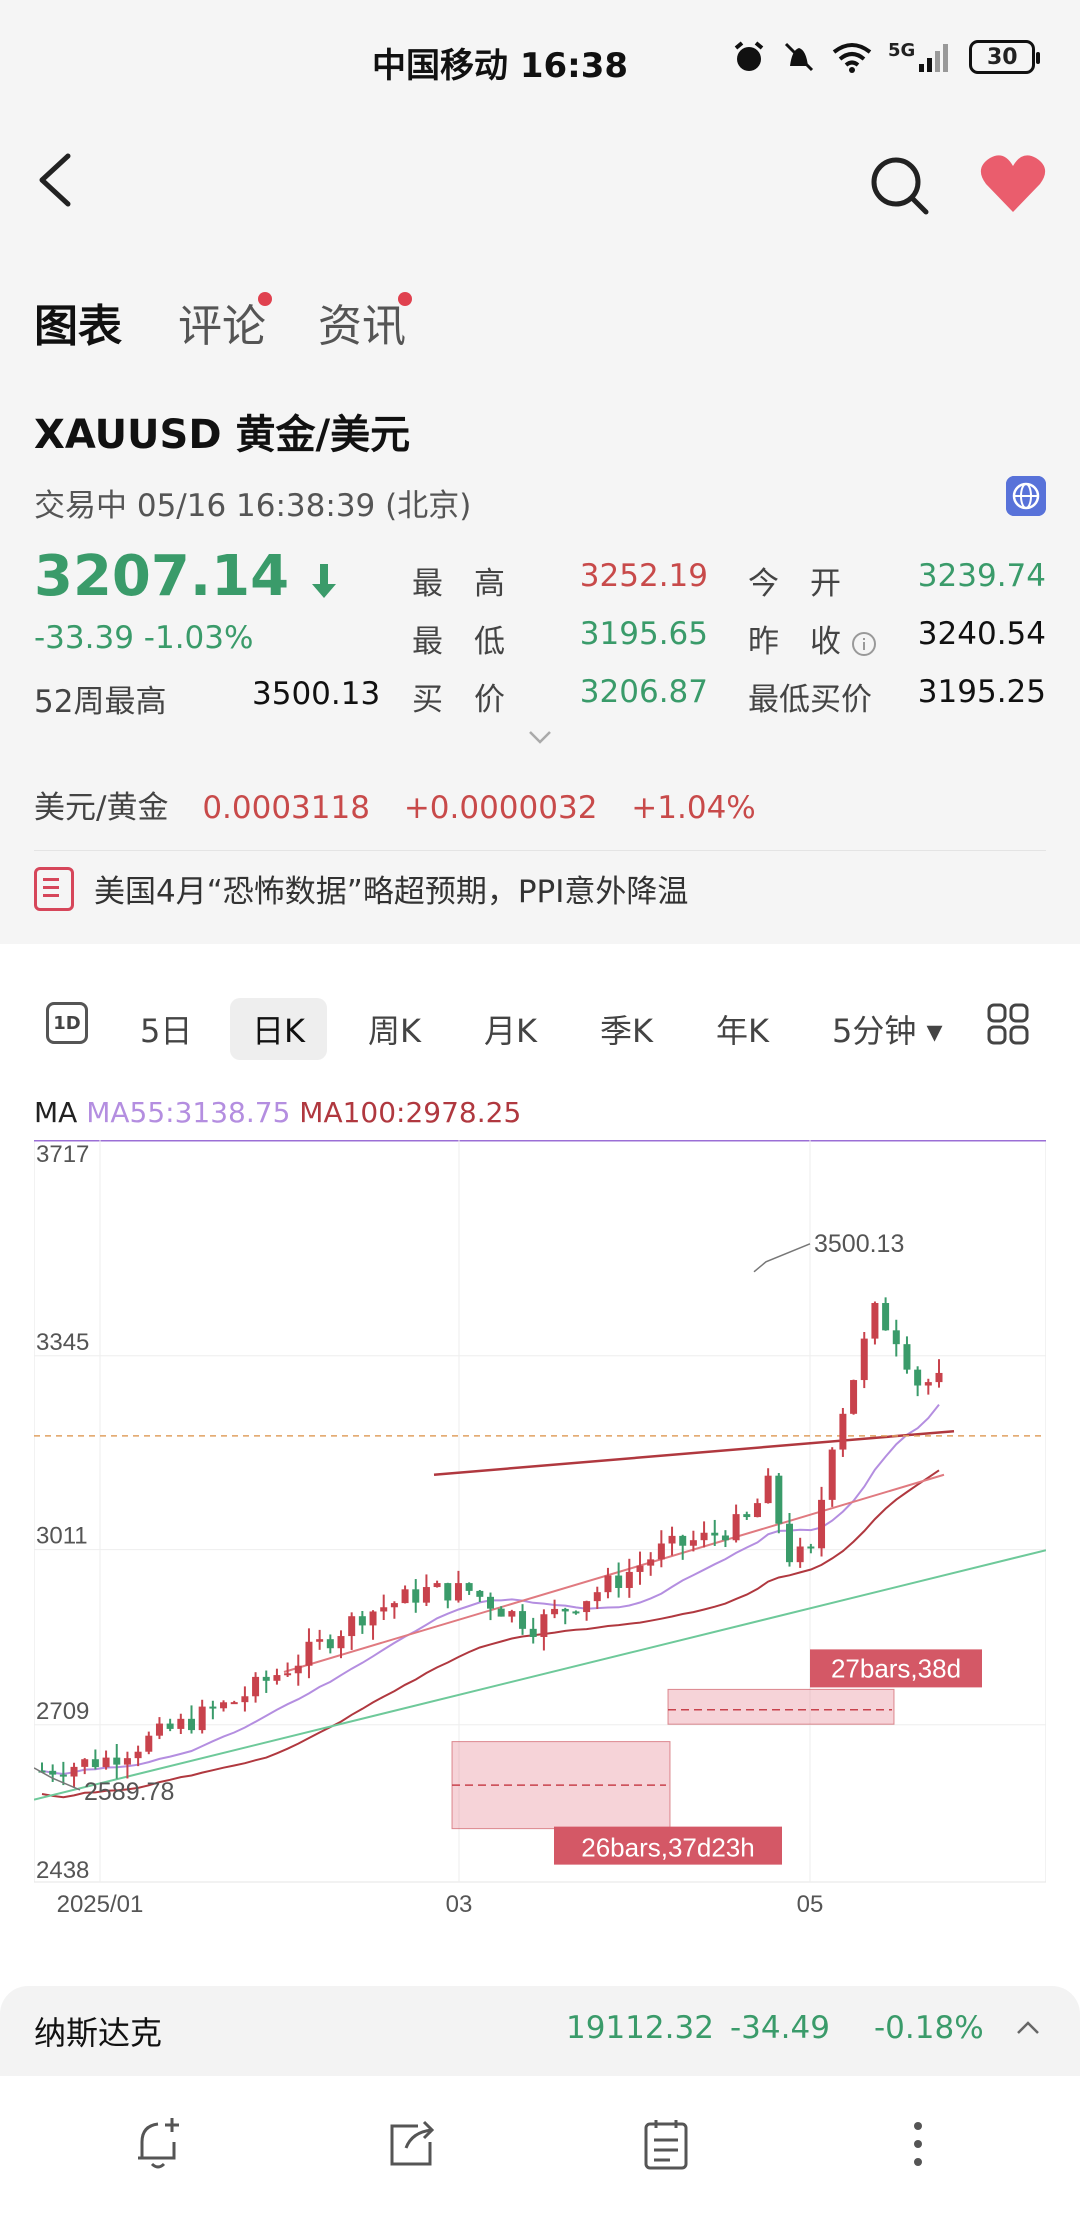 This screenshot has width=1080, height=2228. What do you see at coordinates (626, 1029) in the screenshot?
I see `period-quarterly: 季K` at bounding box center [626, 1029].